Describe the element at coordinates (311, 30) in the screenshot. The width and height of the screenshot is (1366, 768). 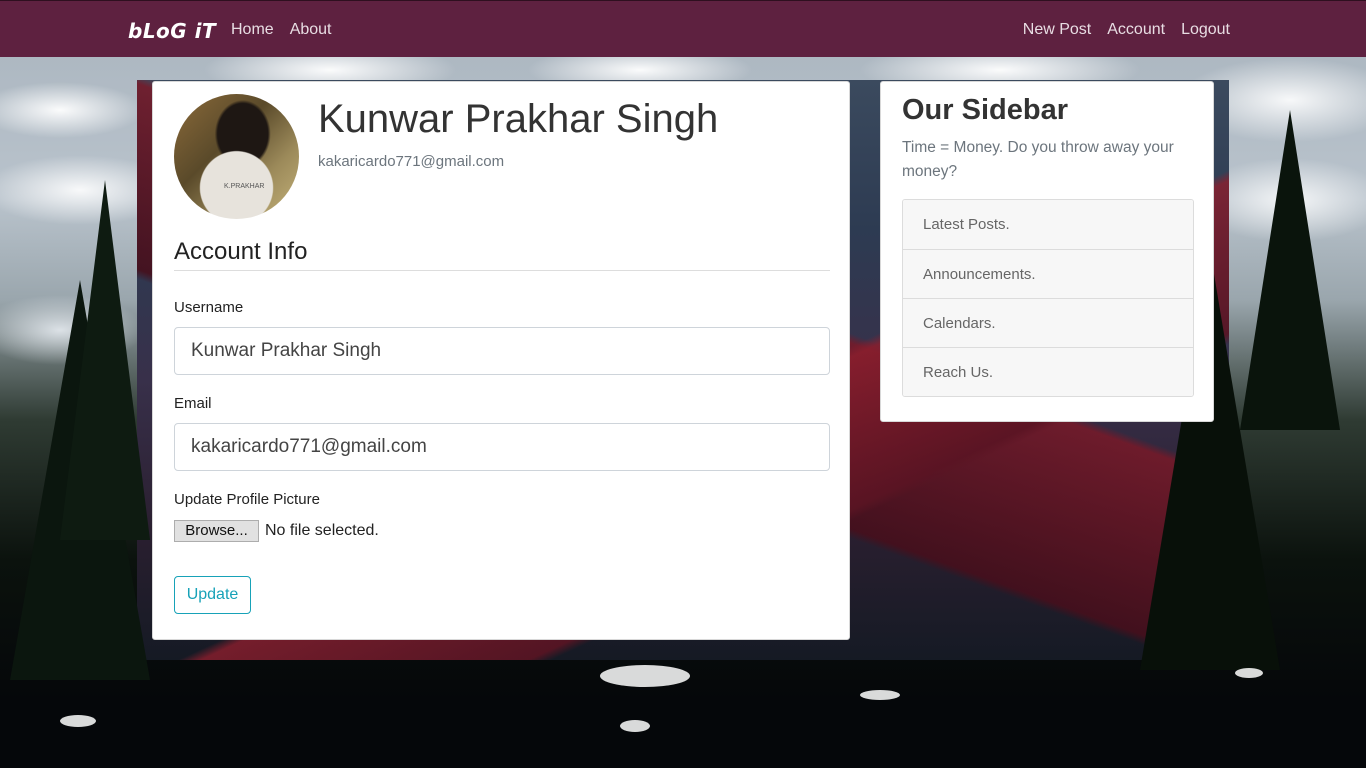
I see `nav-about-link: About` at that location.